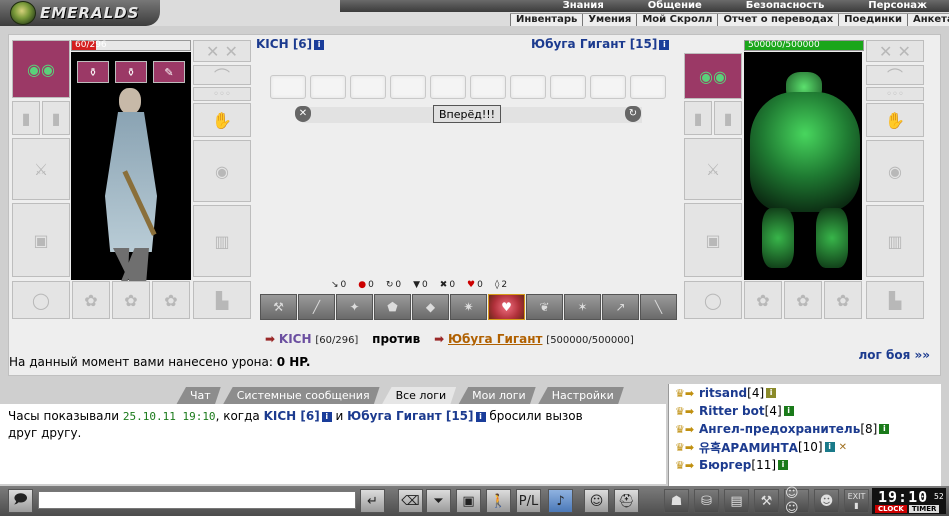 Image resolution: width=949 pixels, height=516 pixels. What do you see at coordinates (354, 307) in the screenshot?
I see `action-slot-3: ✦` at bounding box center [354, 307].